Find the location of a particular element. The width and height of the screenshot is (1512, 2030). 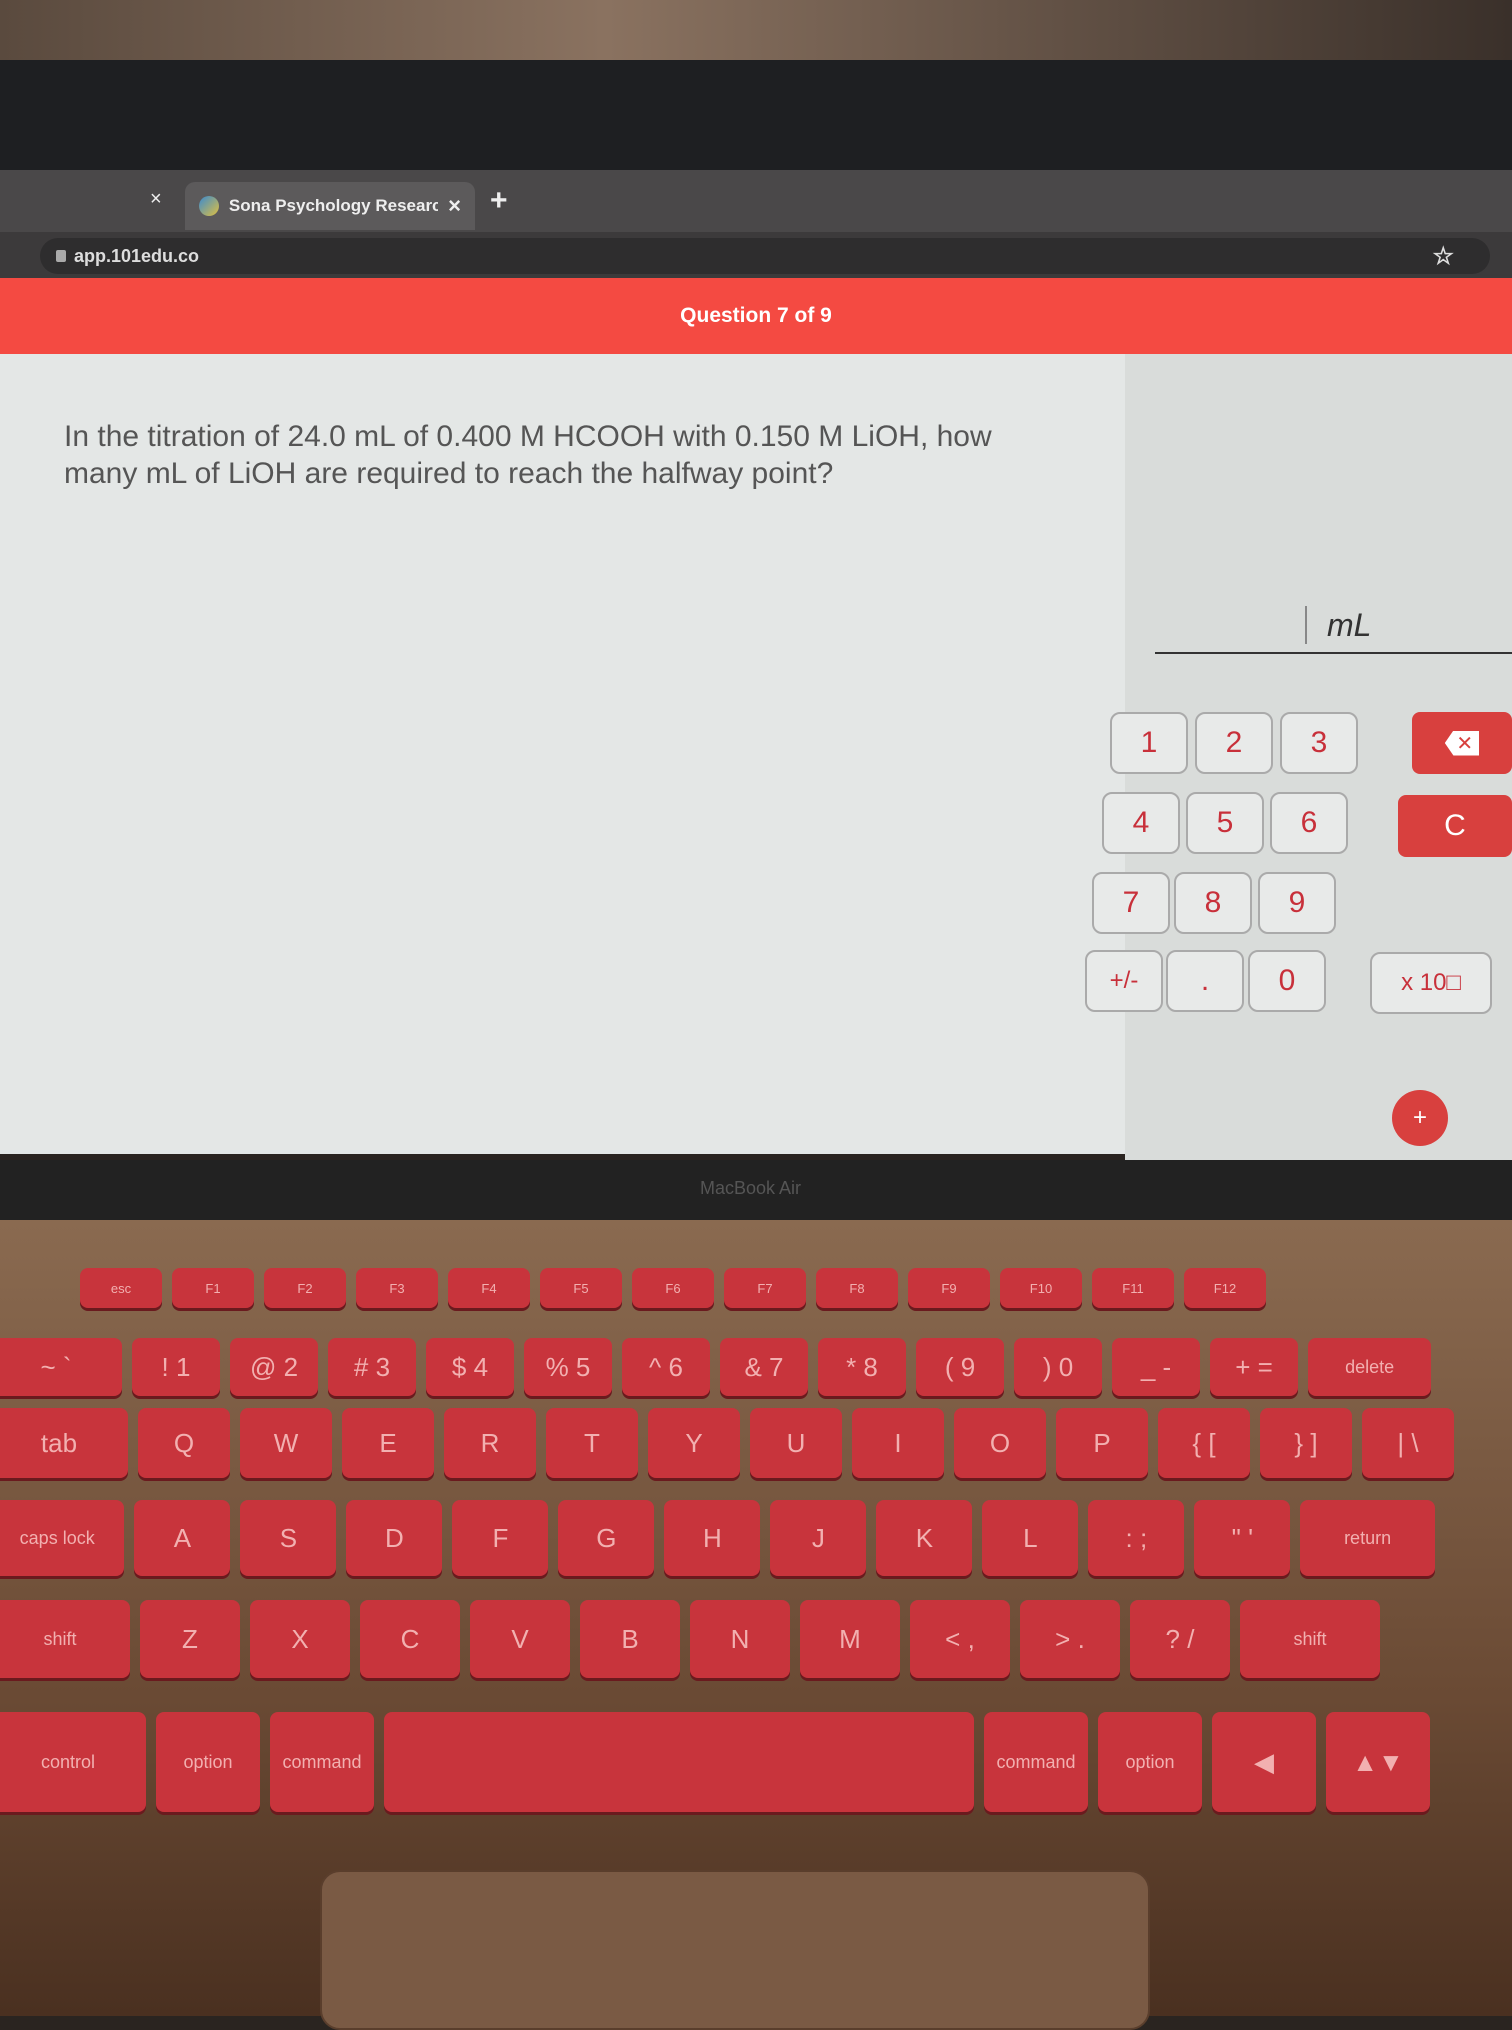

keyboard-key: F is located at coordinates (500, 1538).